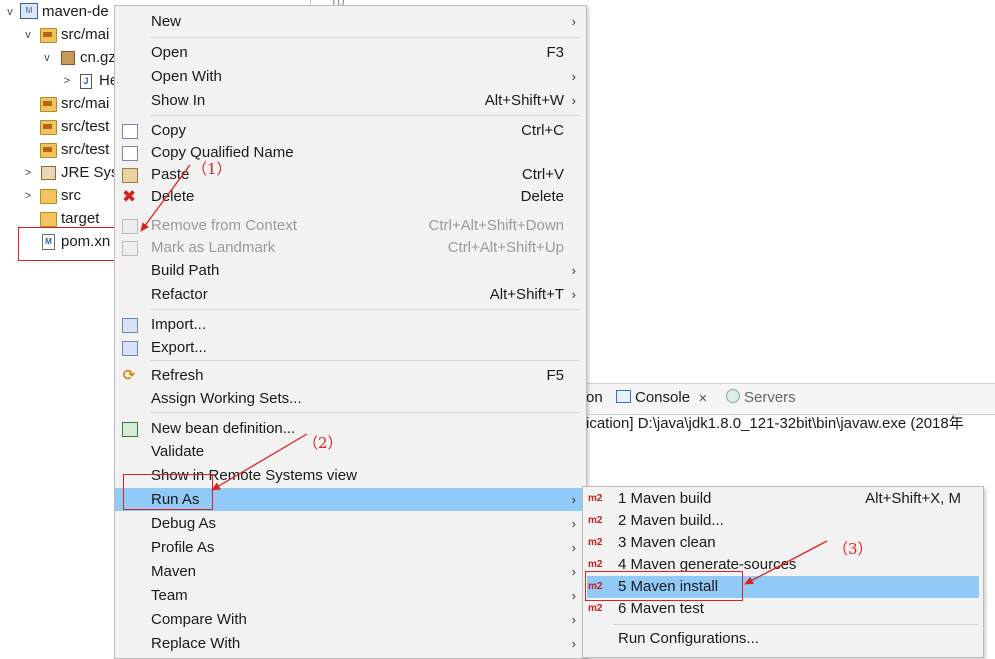  Describe the element at coordinates (786, 562) in the screenshot. I see `annotation-arrow-step3` at that location.